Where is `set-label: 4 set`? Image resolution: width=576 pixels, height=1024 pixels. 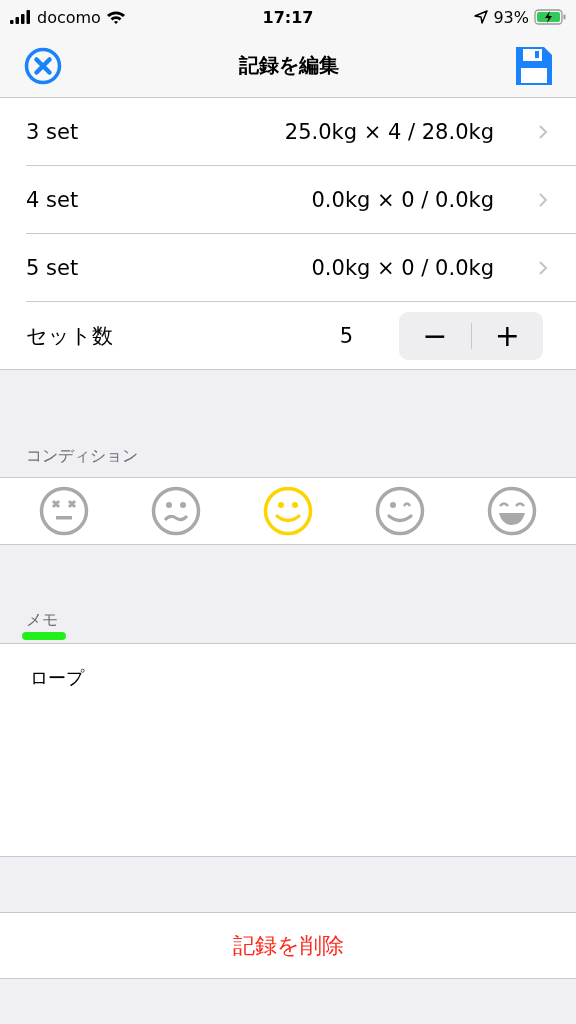 set-label: 4 set is located at coordinates (53, 199).